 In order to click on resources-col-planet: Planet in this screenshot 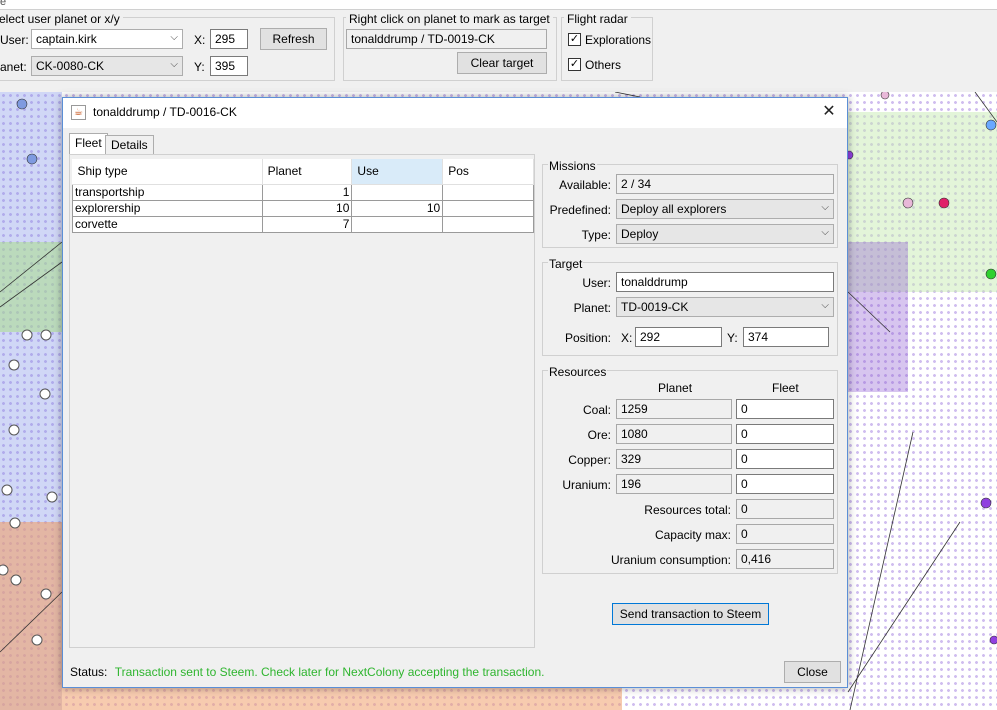, I will do `click(675, 388)`.